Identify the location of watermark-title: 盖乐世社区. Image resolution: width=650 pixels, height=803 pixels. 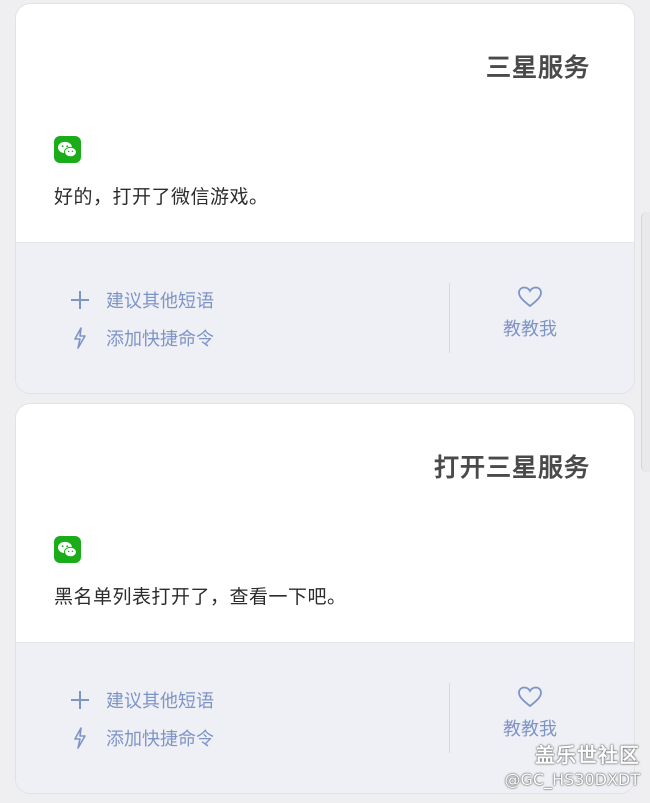
(587, 755).